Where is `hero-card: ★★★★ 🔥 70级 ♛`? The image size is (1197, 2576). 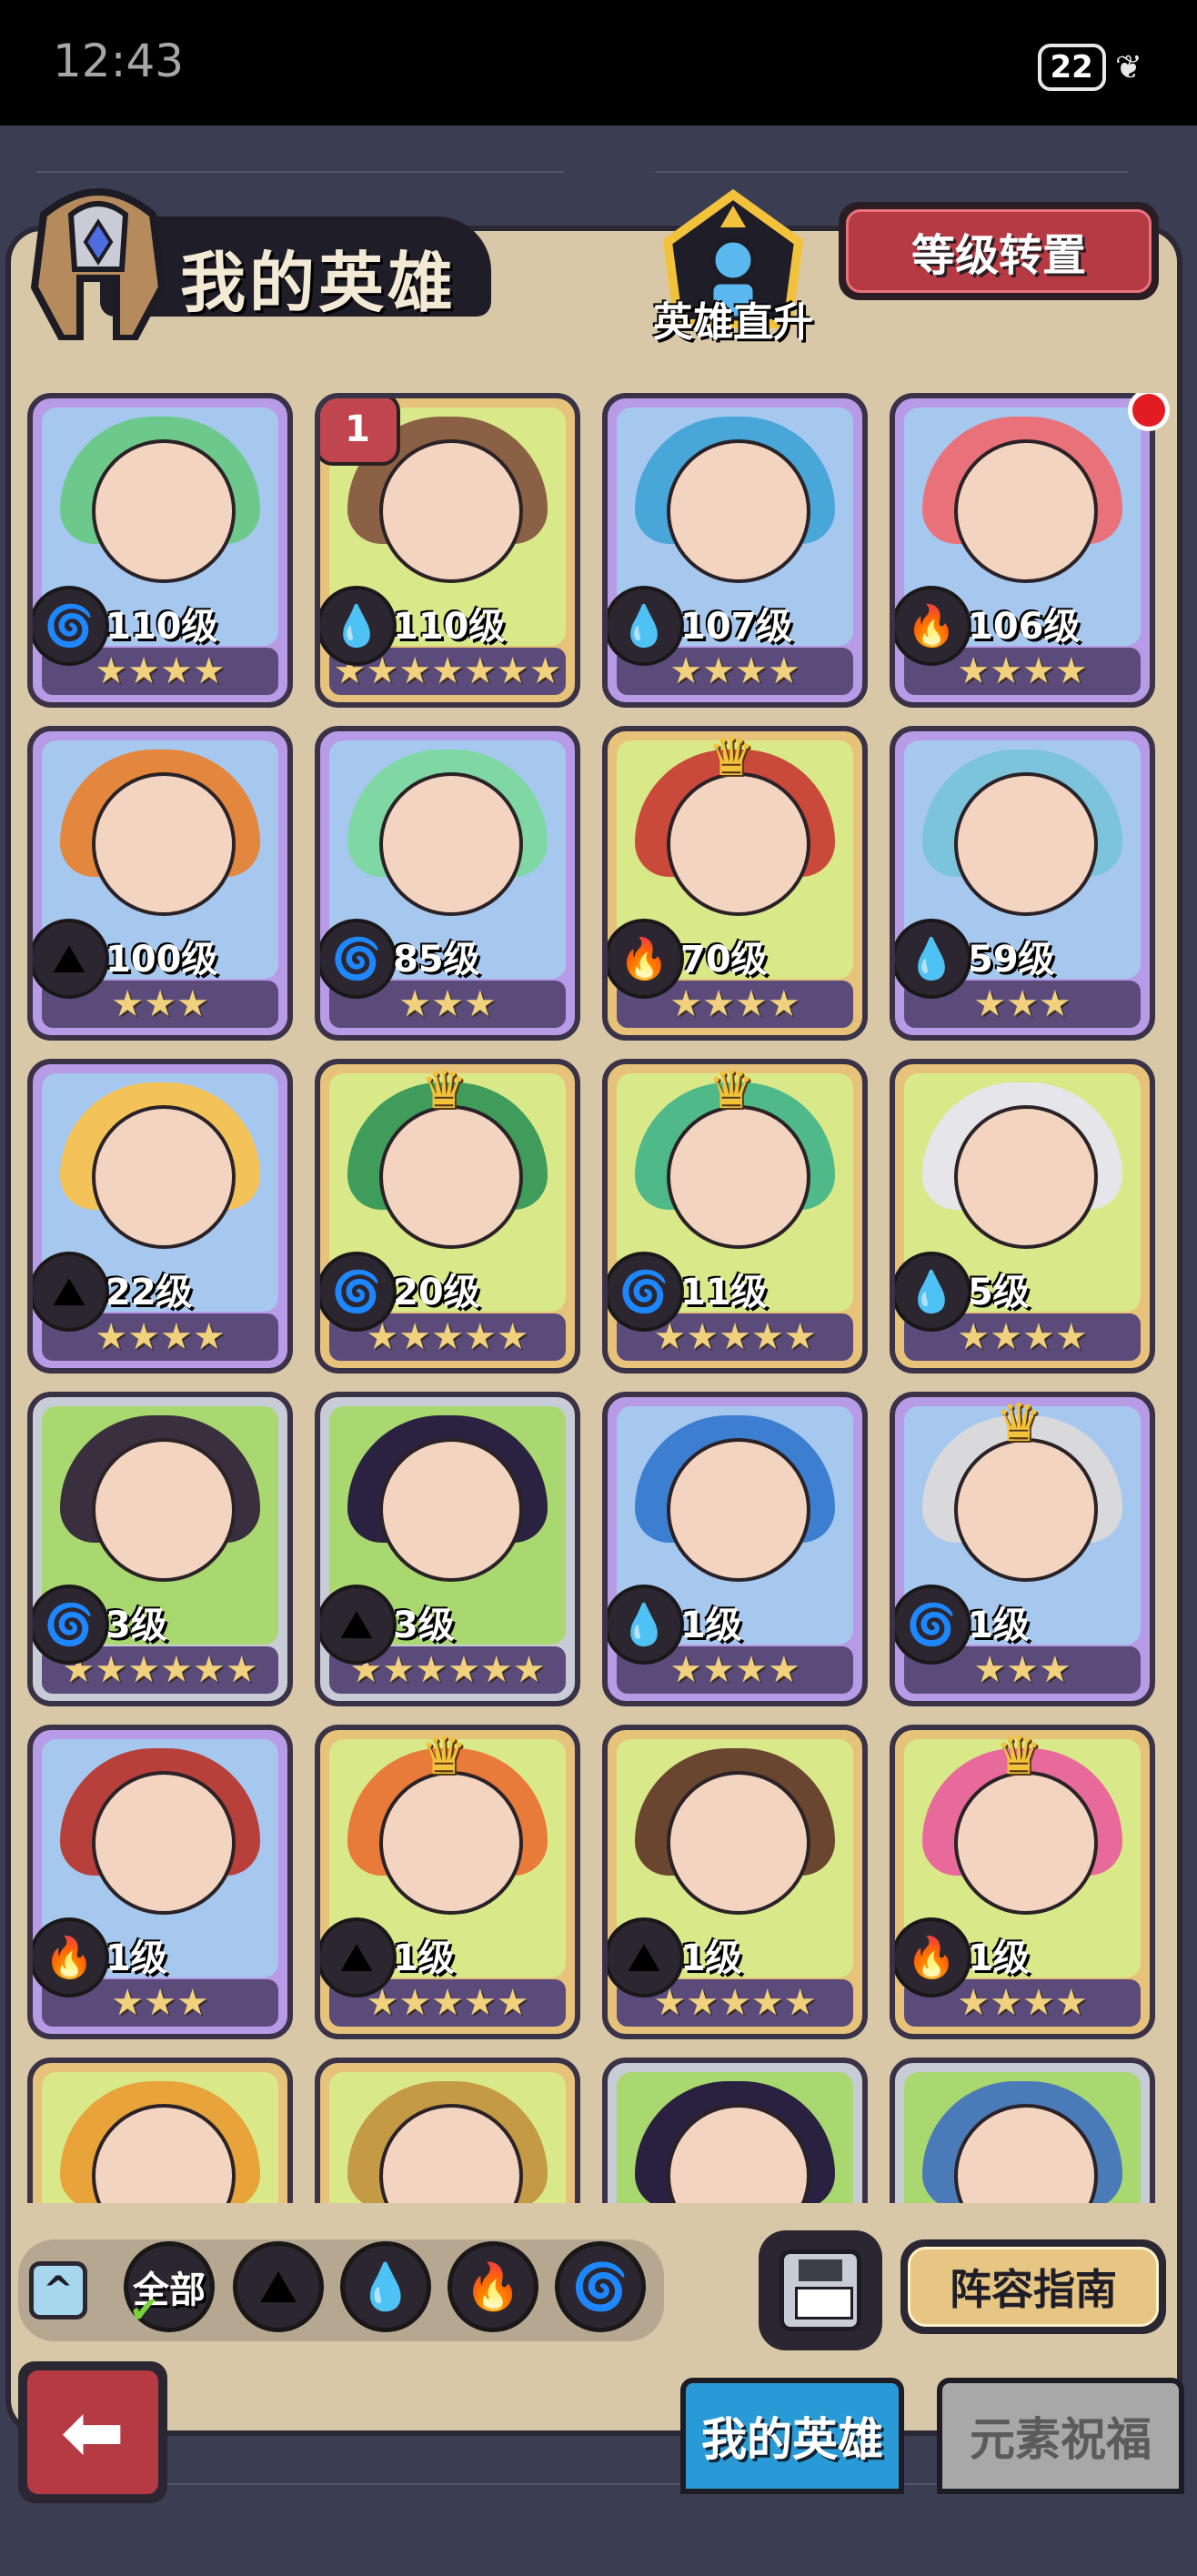
hero-card: ★★★★ 🔥 70级 ♛ is located at coordinates (735, 883).